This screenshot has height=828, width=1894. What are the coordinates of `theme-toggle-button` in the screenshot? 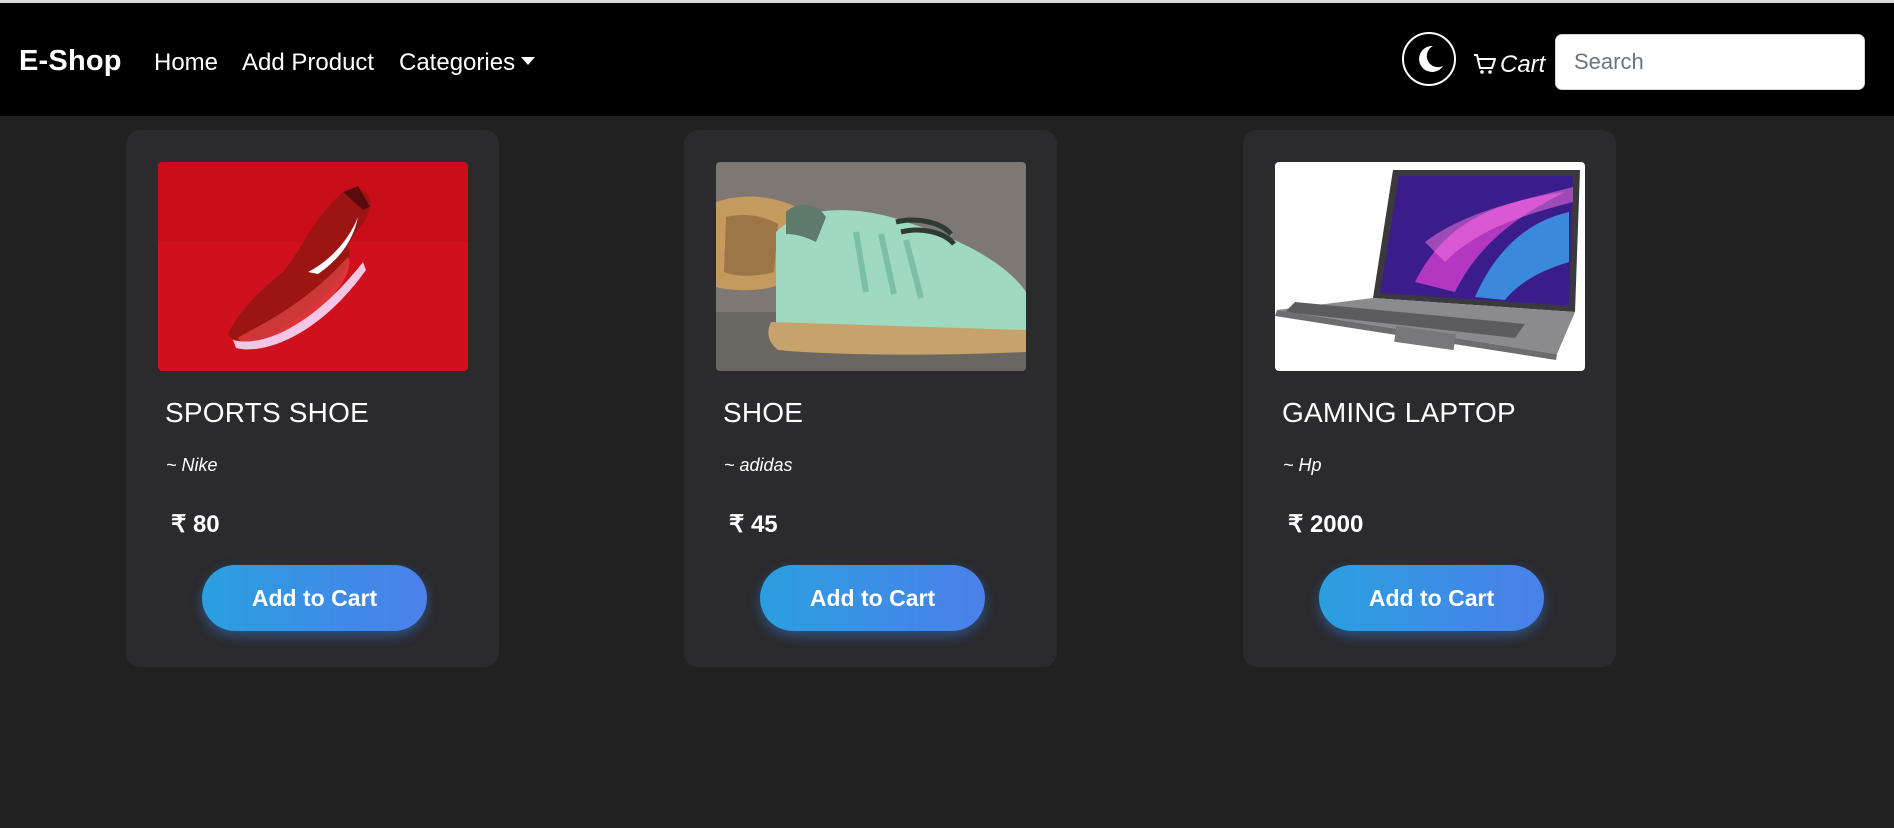 It's located at (1429, 59).